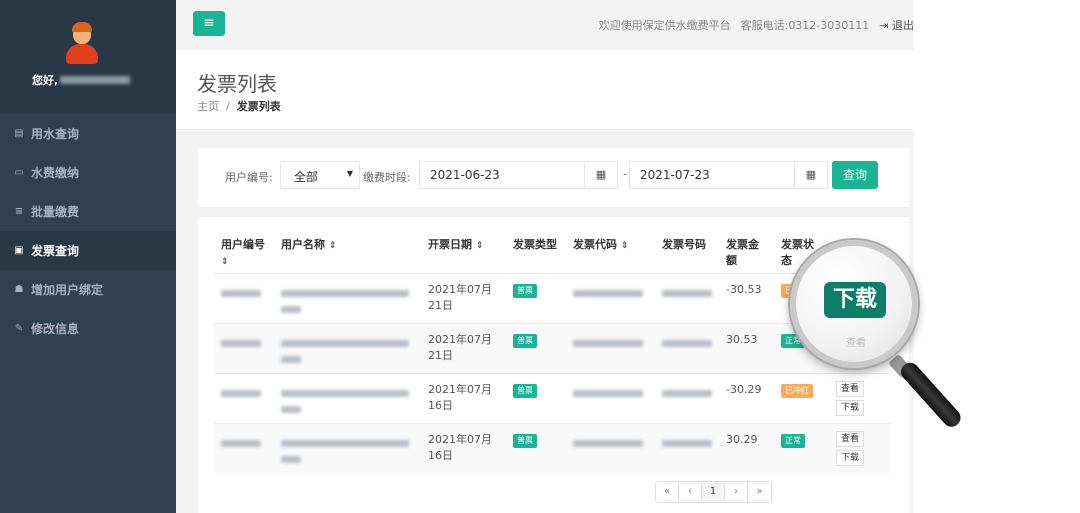 The image size is (1080, 513). I want to click on cell-amount: -30.53, so click(744, 289).